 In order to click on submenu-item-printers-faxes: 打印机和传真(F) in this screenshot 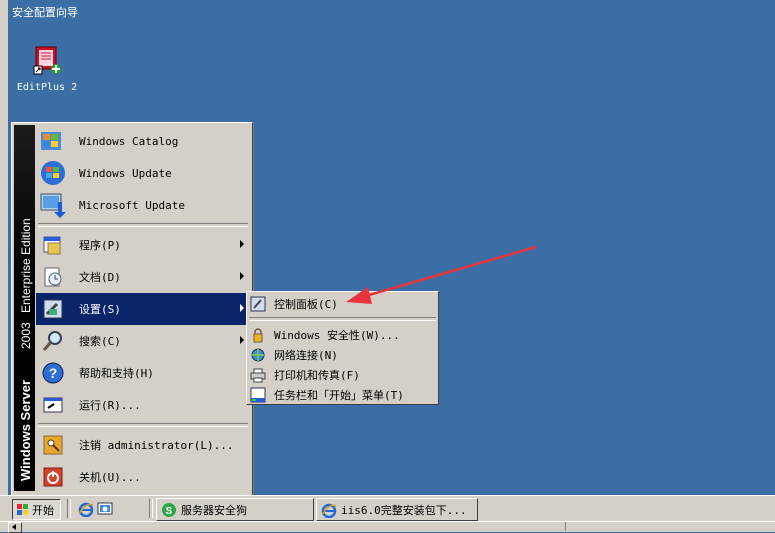, I will do `click(342, 375)`.